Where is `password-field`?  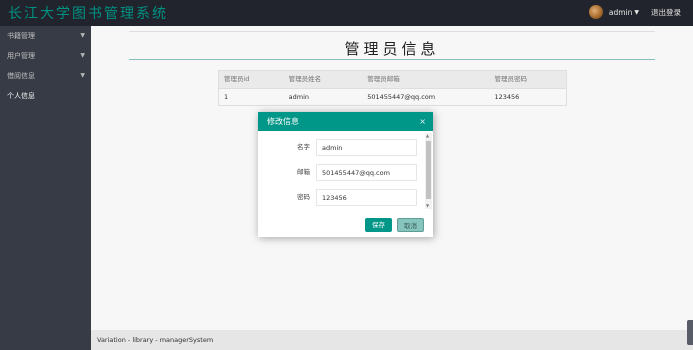 password-field is located at coordinates (366, 197).